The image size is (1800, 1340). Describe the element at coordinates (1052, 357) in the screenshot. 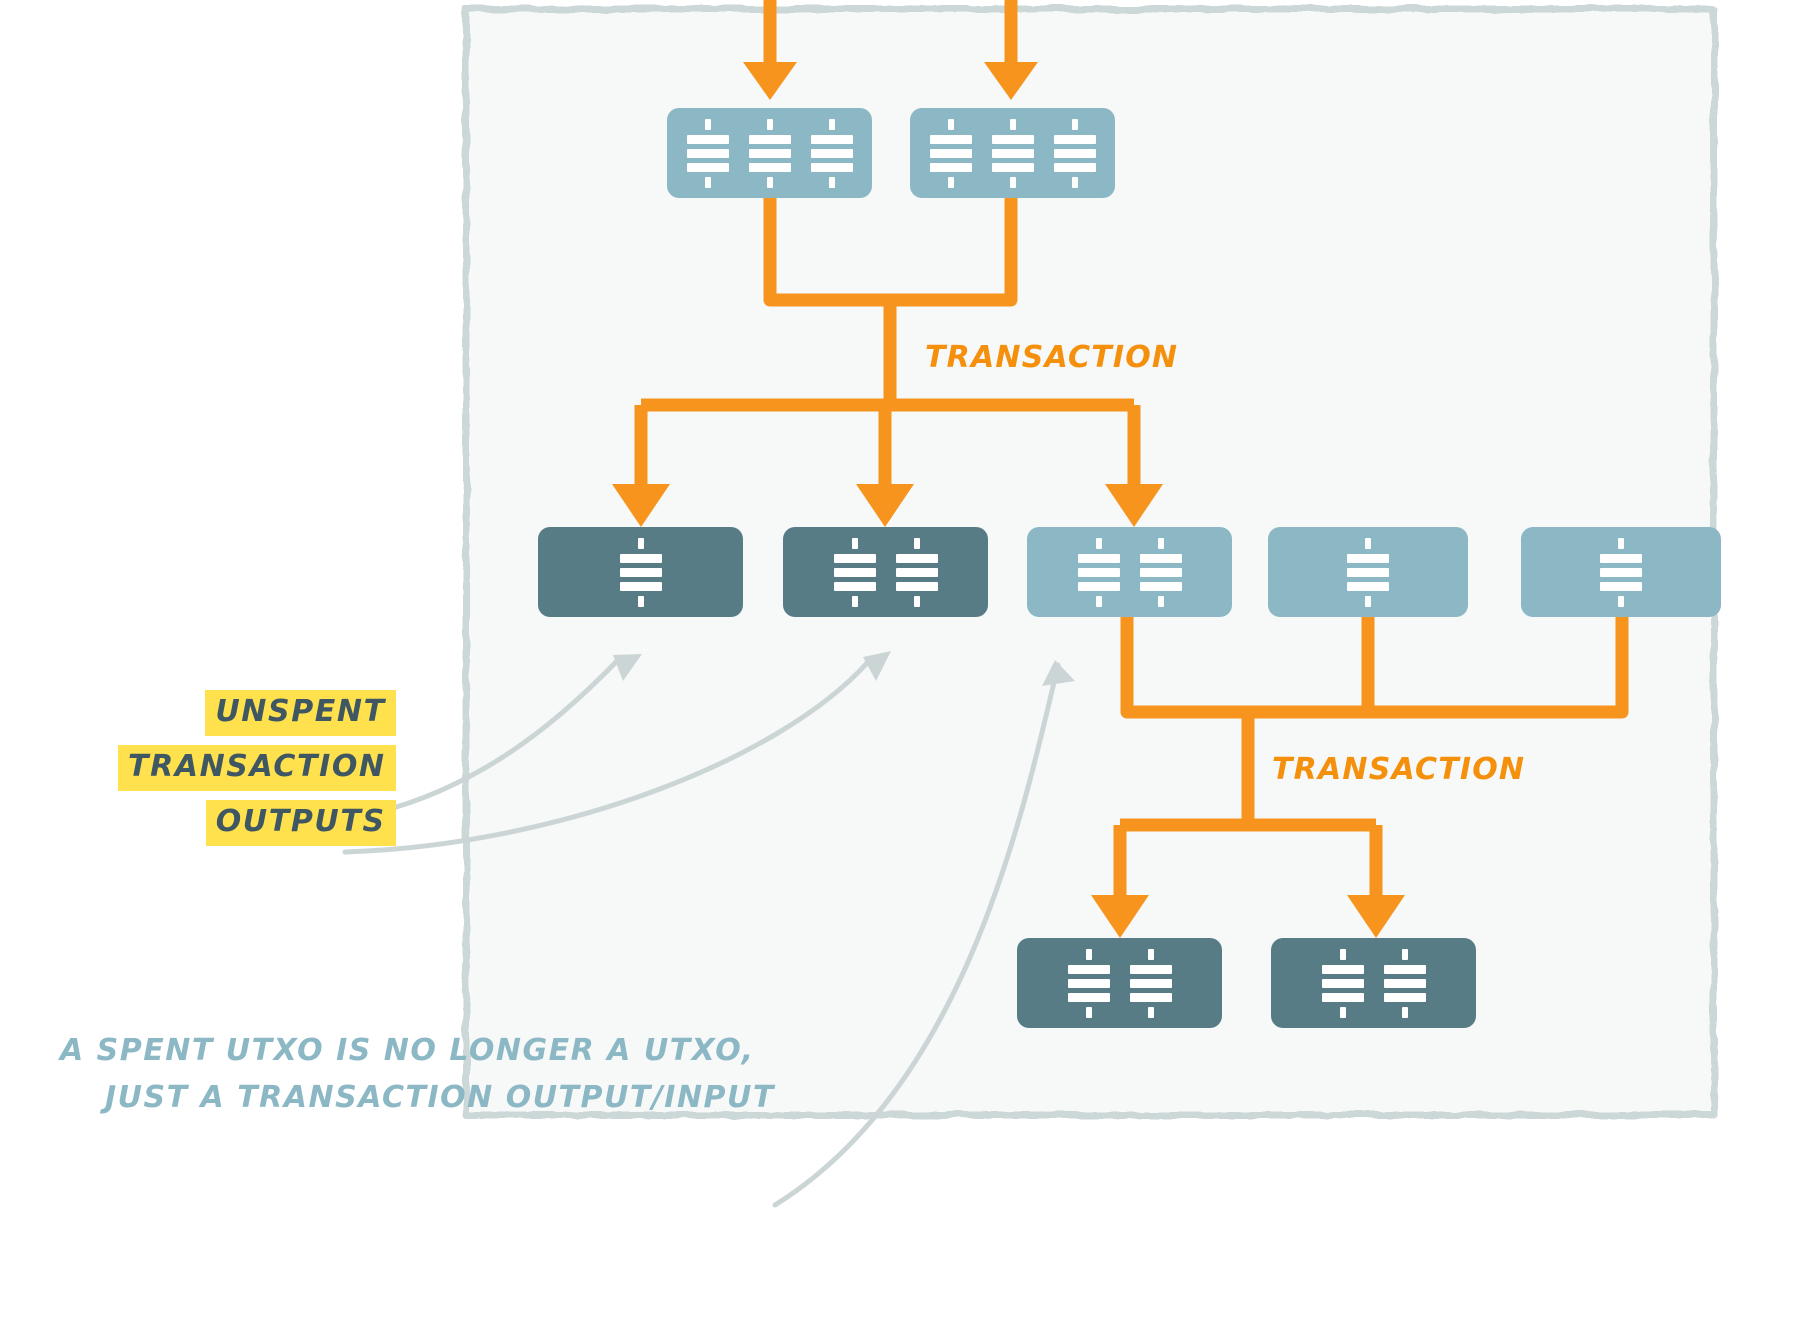

I see `transaction-label-1: TRANSACTION` at that location.